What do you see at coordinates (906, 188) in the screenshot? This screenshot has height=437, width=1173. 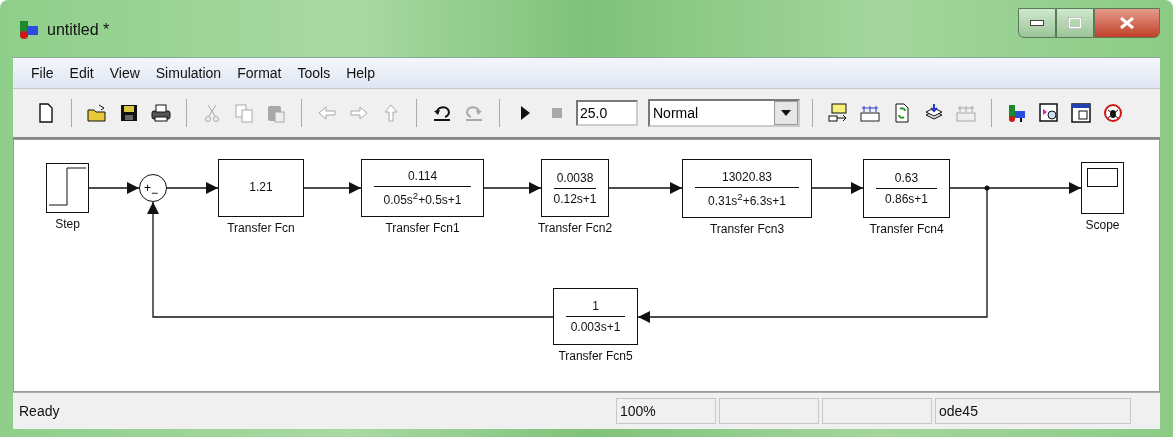 I see `transfer-function-block: 0.63 0.86s+1` at bounding box center [906, 188].